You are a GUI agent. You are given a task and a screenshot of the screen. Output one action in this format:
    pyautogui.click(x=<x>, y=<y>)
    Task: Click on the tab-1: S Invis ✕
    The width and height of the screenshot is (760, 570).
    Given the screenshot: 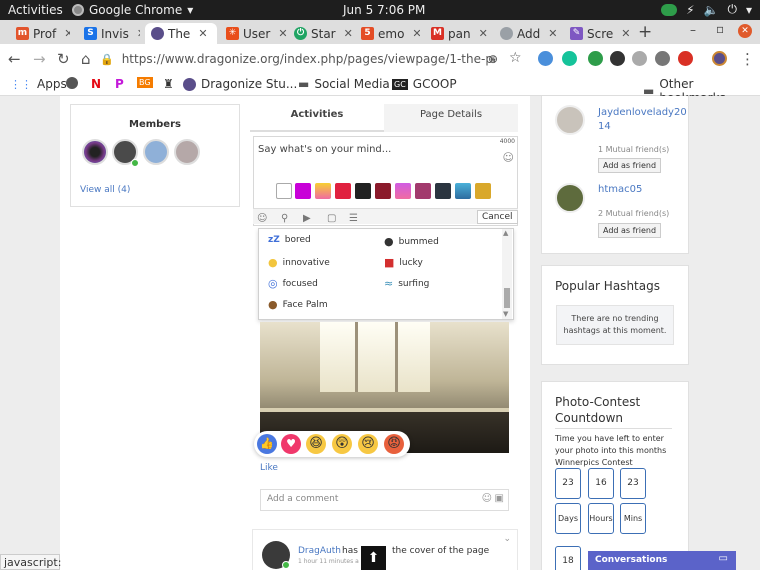 What is the action you would take?
    pyautogui.click(x=109, y=33)
    